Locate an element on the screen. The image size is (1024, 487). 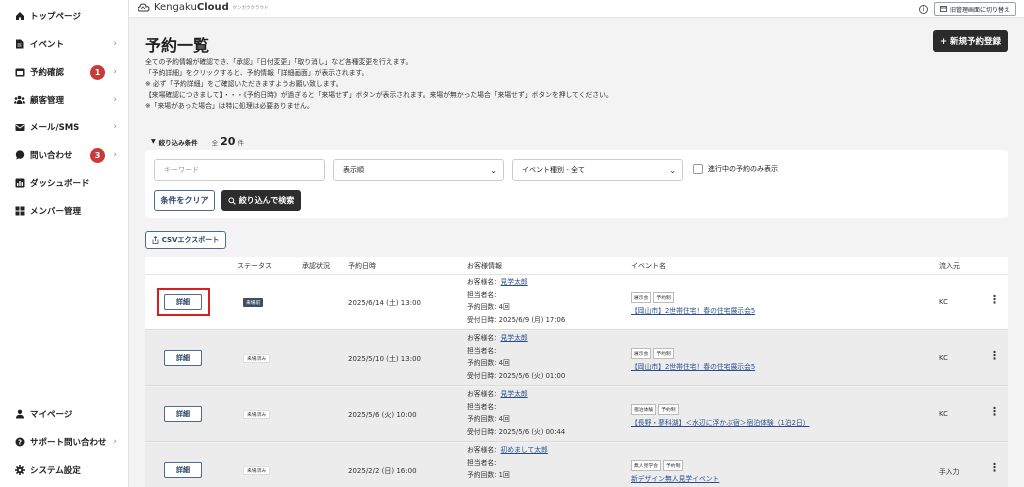
sidebar-item-home: トップページ is located at coordinates (64, 16).